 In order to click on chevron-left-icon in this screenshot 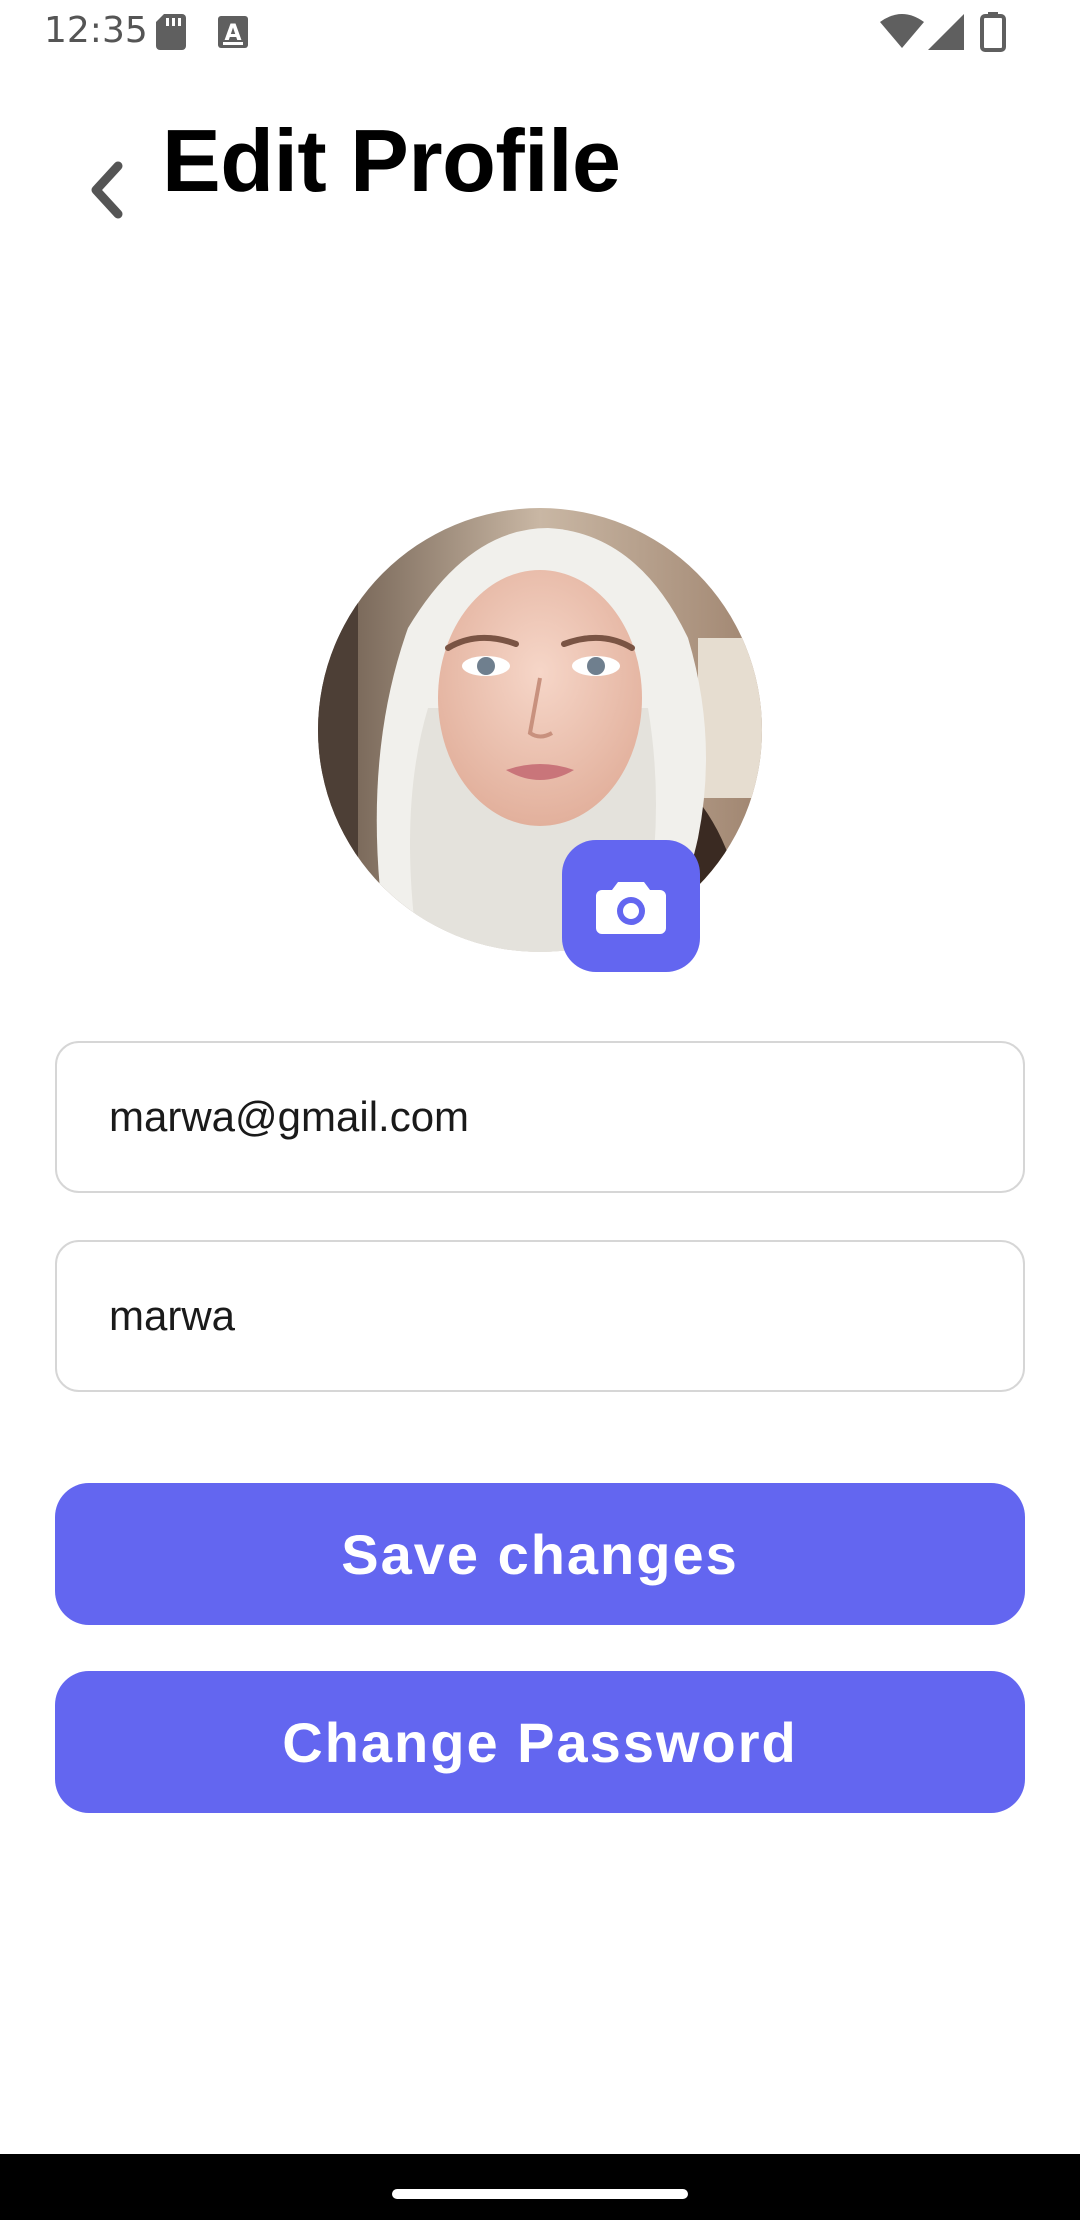, I will do `click(107, 190)`.